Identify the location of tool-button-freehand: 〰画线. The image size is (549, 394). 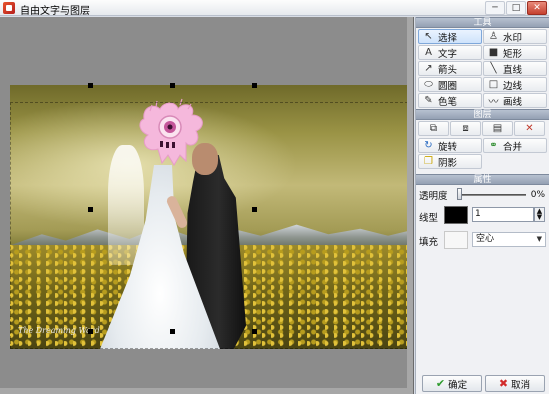
(515, 100).